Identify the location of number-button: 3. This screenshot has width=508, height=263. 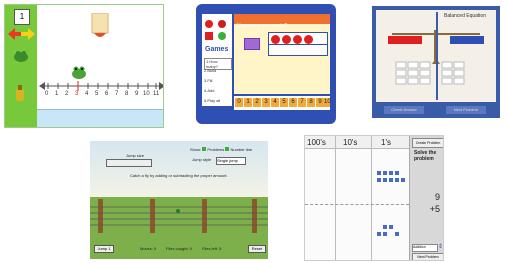
(266, 102).